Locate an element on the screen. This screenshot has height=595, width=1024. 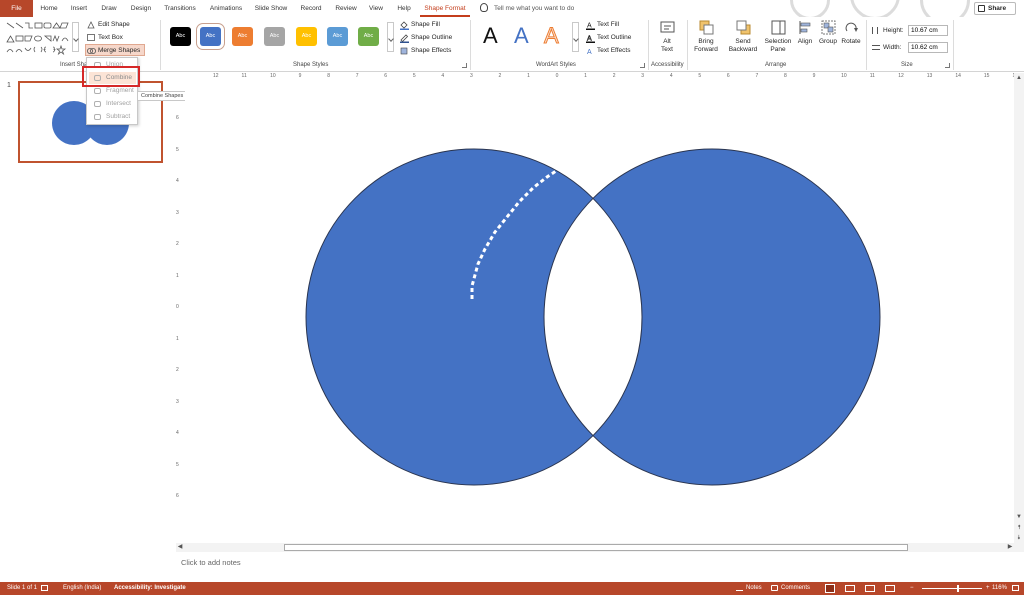
send-backward-button: Send Backward is located at coordinates (743, 37).